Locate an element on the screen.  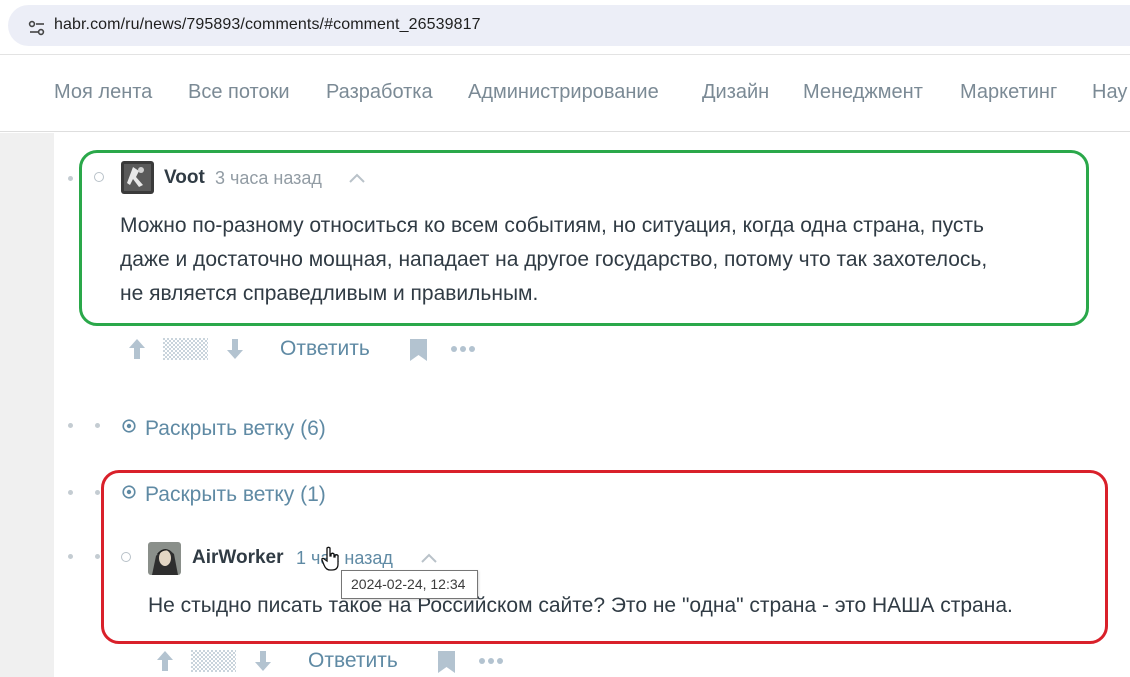
nav-management: Менеджмент is located at coordinates (863, 92).